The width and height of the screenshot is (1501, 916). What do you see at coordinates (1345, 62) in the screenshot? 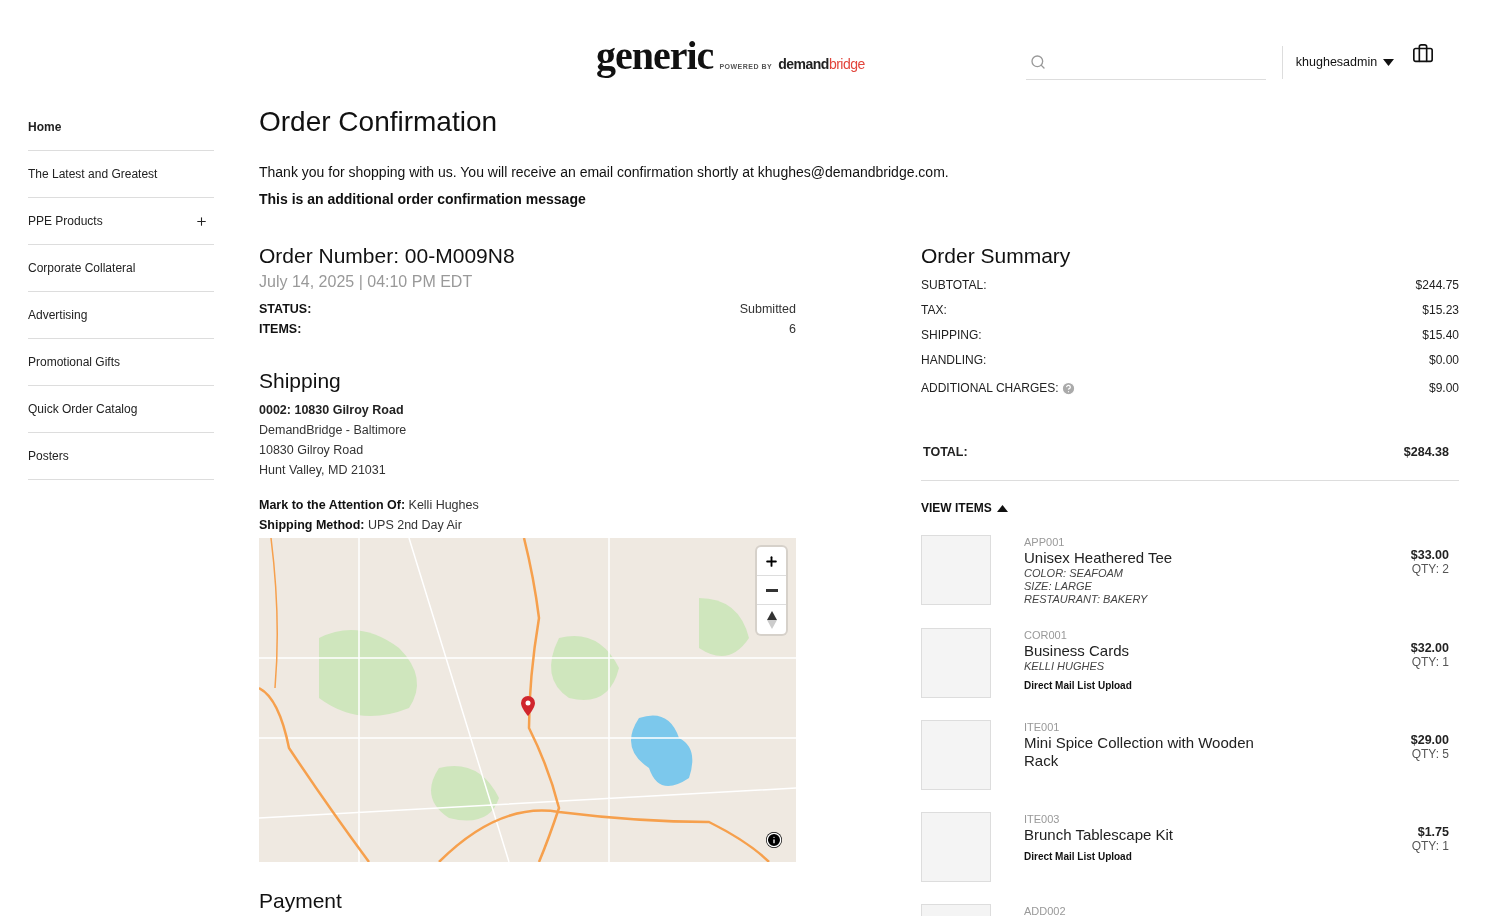
I see `user-menu: khughesadmin` at bounding box center [1345, 62].